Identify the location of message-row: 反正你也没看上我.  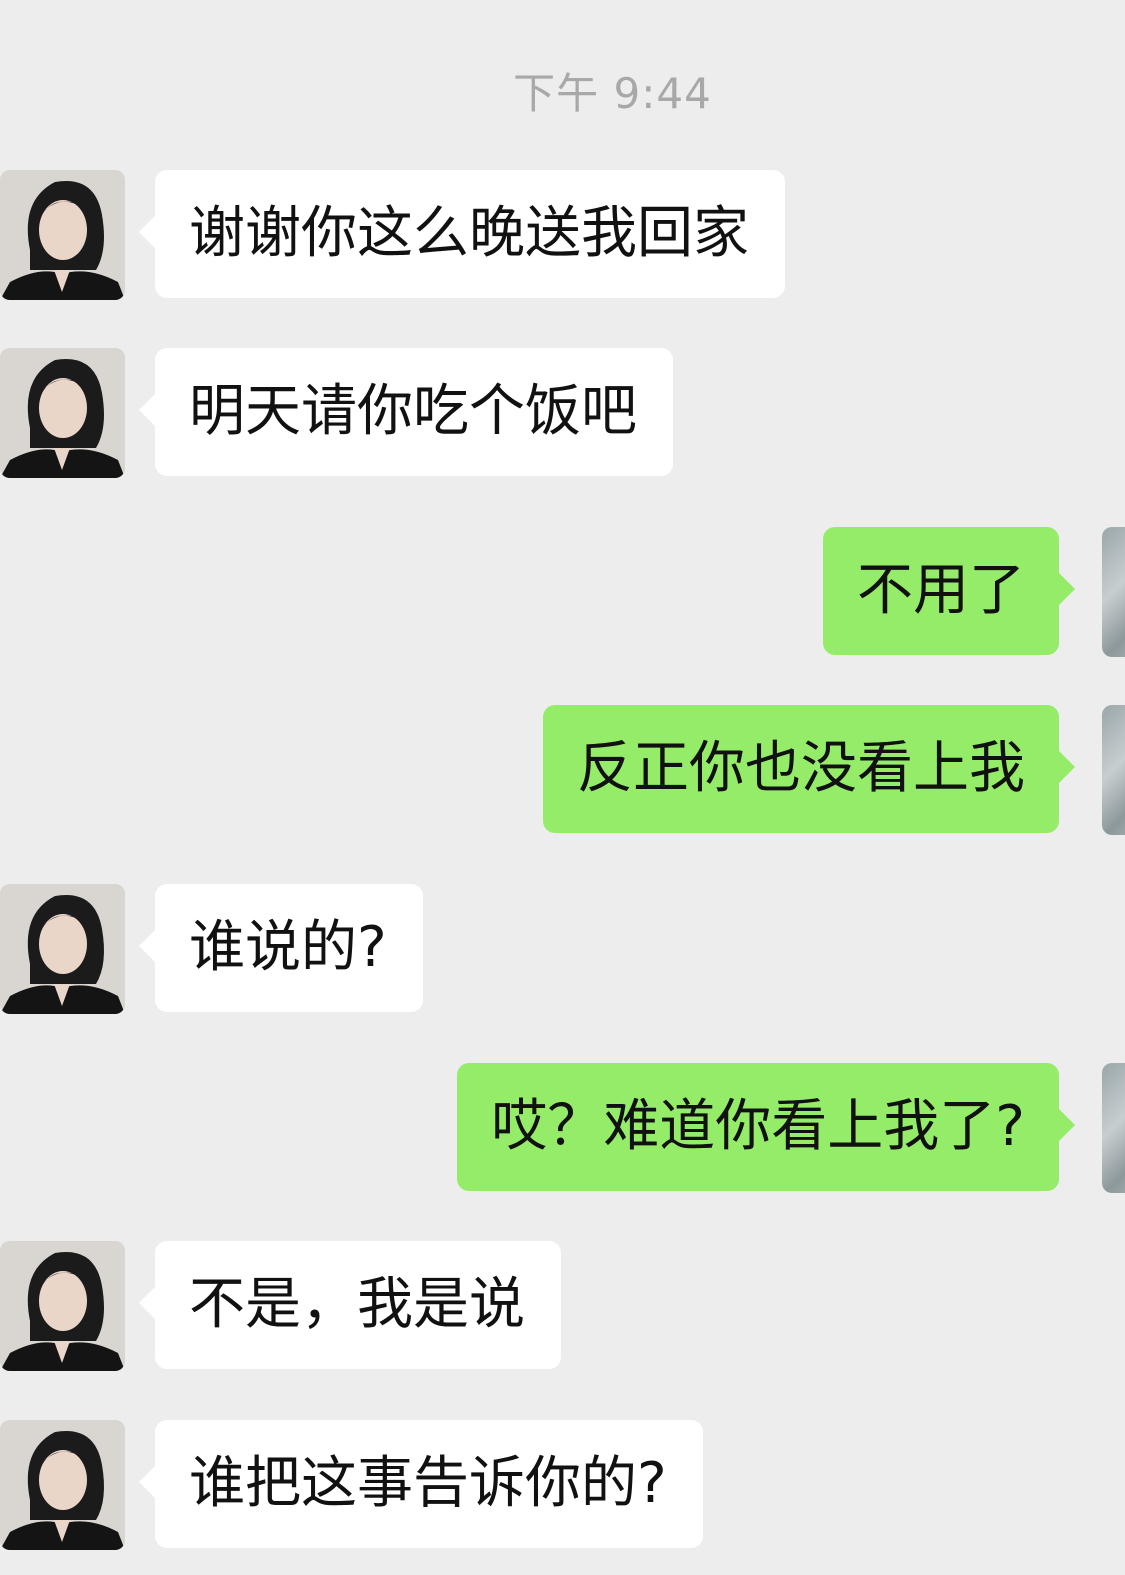
(562, 770).